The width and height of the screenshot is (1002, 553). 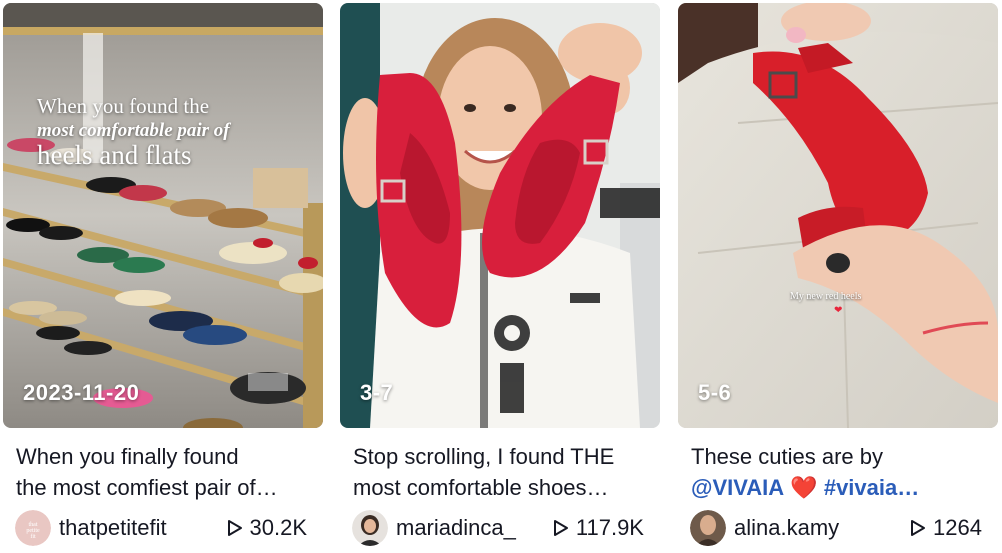 What do you see at coordinates (114, 155) in the screenshot?
I see `overlay-line: heels and flats` at bounding box center [114, 155].